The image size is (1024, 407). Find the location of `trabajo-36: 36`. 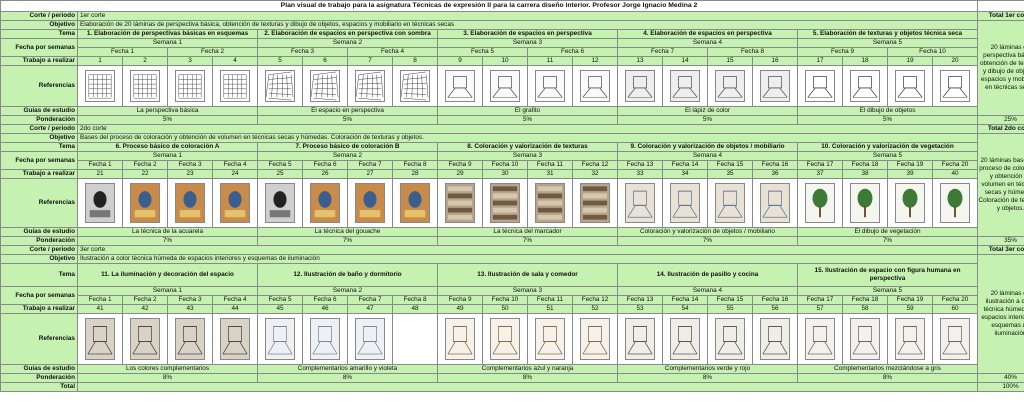

trabajo-36: 36 is located at coordinates (775, 174).